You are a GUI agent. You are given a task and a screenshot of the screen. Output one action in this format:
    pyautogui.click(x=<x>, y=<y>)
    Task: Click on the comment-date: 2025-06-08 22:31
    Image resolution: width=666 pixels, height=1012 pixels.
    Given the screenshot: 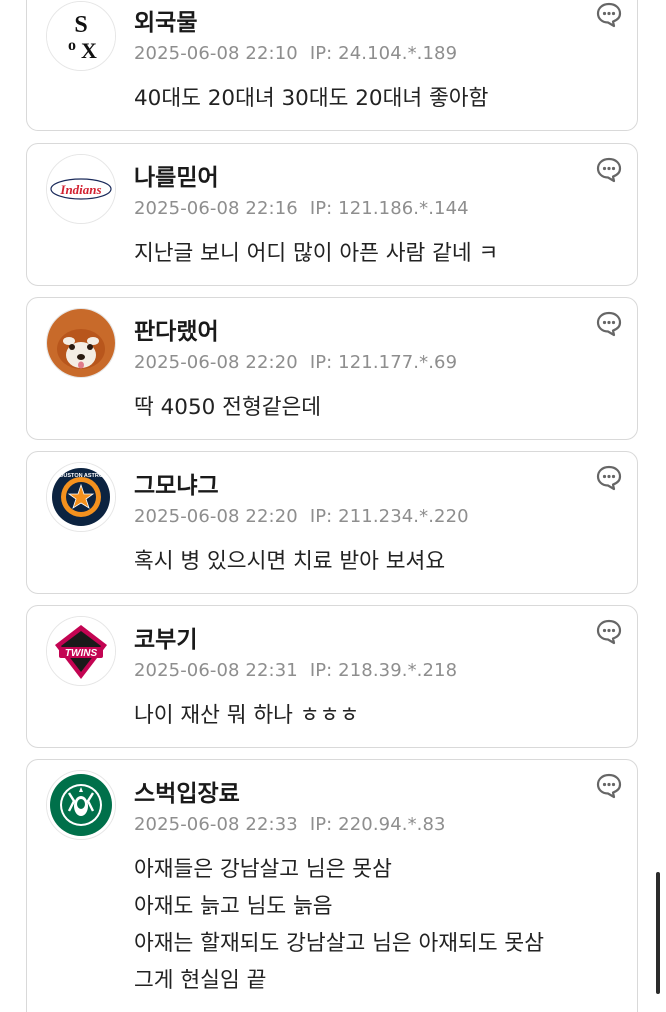 What is the action you would take?
    pyautogui.click(x=216, y=670)
    